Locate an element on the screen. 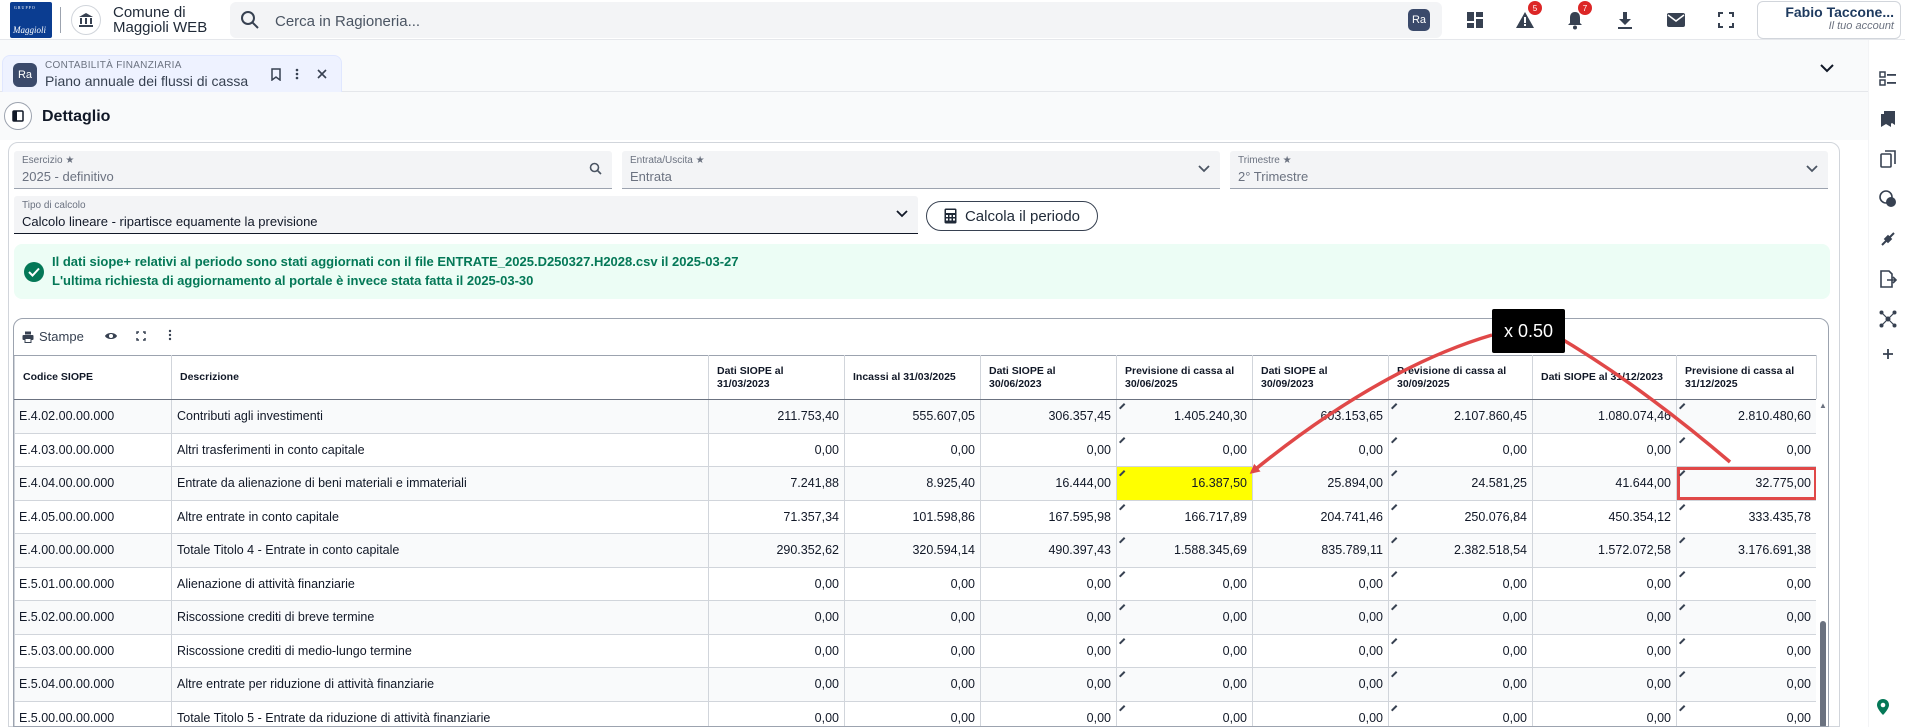 This screenshot has width=1905, height=727. print-button: Stampe is located at coordinates (53, 336).